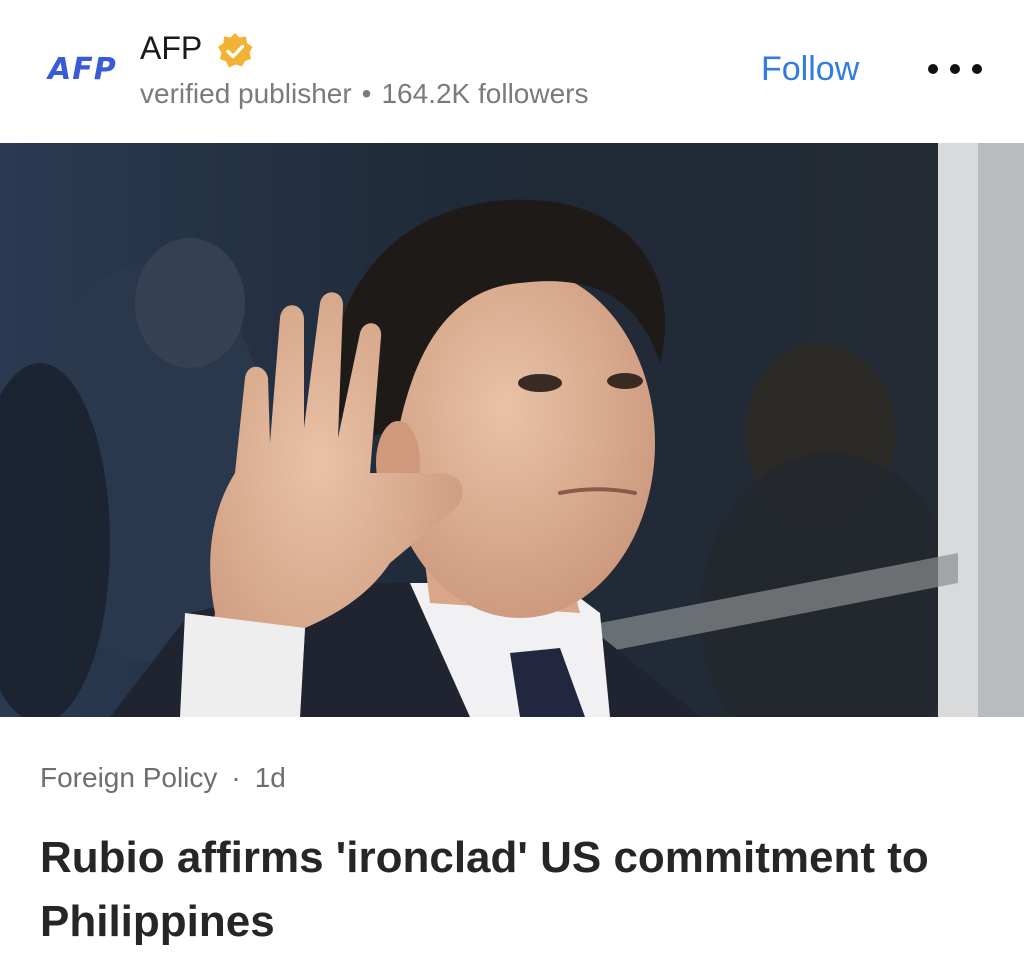 The image size is (1024, 971). Describe the element at coordinates (235, 50) in the screenshot. I see `verified-badge-icon` at that location.